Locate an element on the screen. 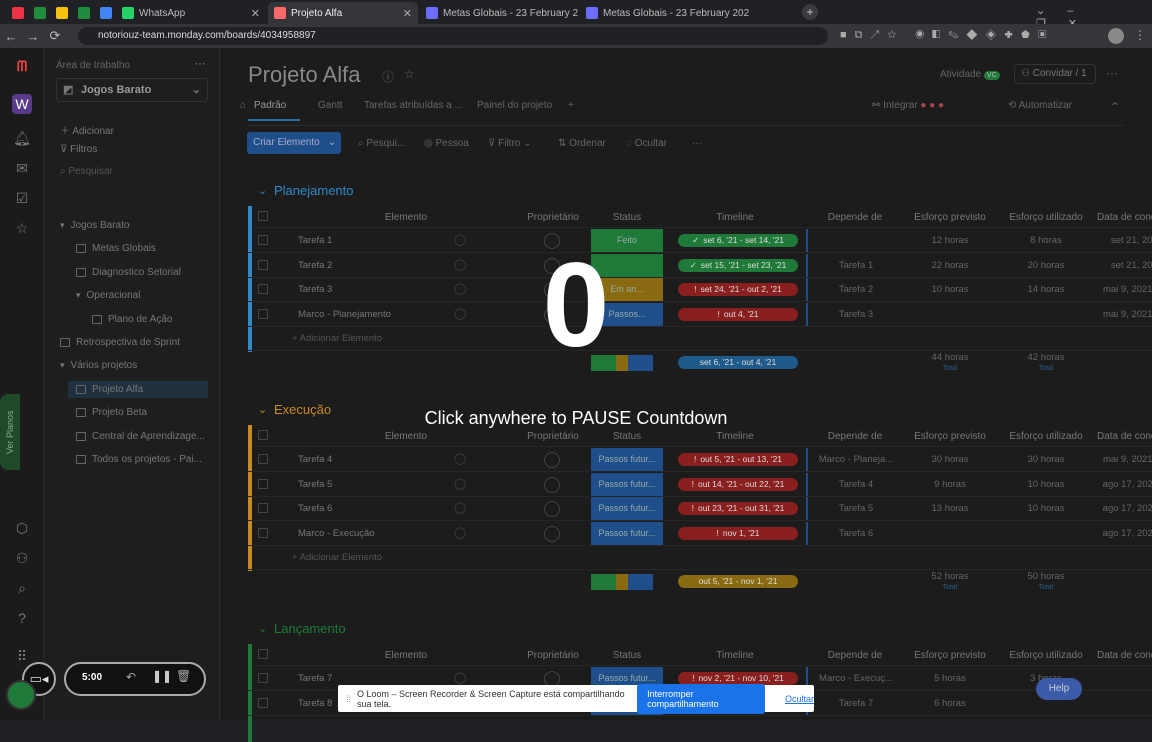 This screenshot has width=1152, height=742. plans-side-tab: Ver Planos is located at coordinates (10, 432).